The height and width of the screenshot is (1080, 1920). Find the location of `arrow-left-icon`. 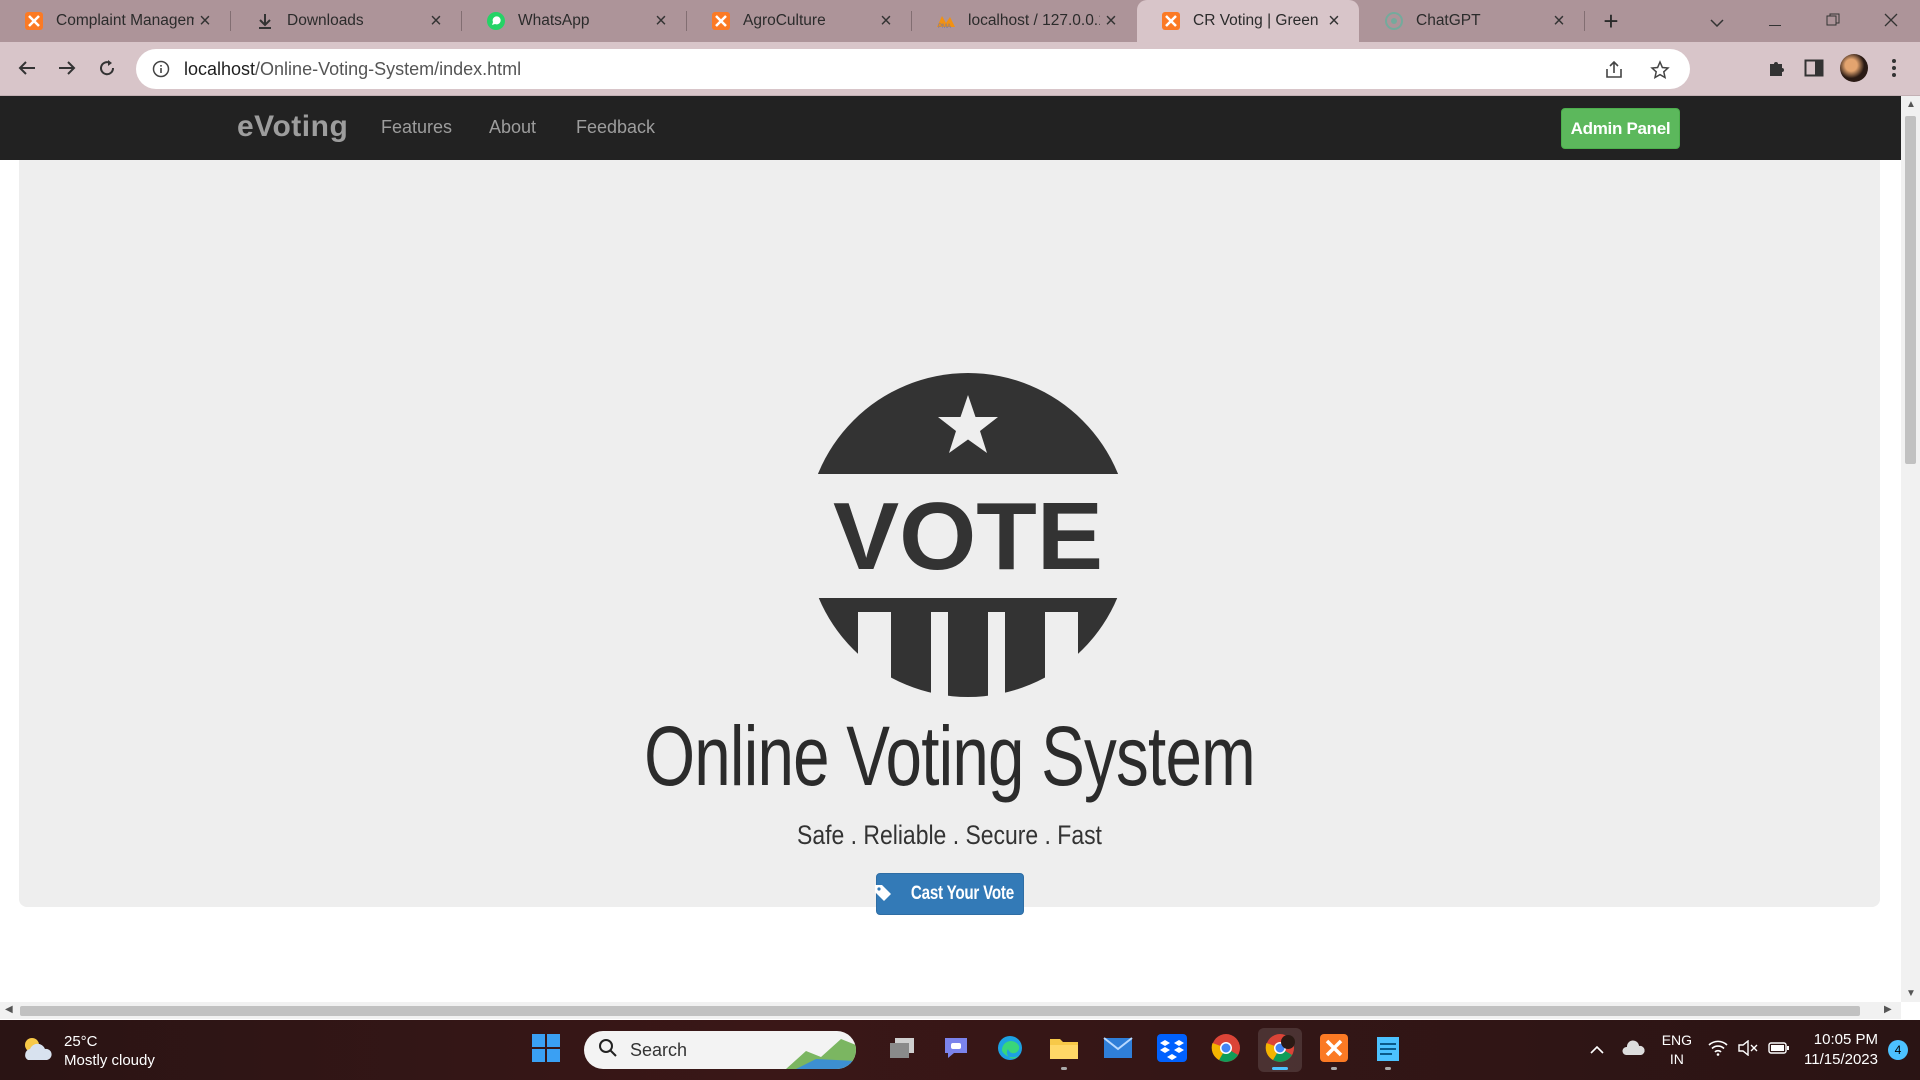

arrow-left-icon is located at coordinates (27, 70).